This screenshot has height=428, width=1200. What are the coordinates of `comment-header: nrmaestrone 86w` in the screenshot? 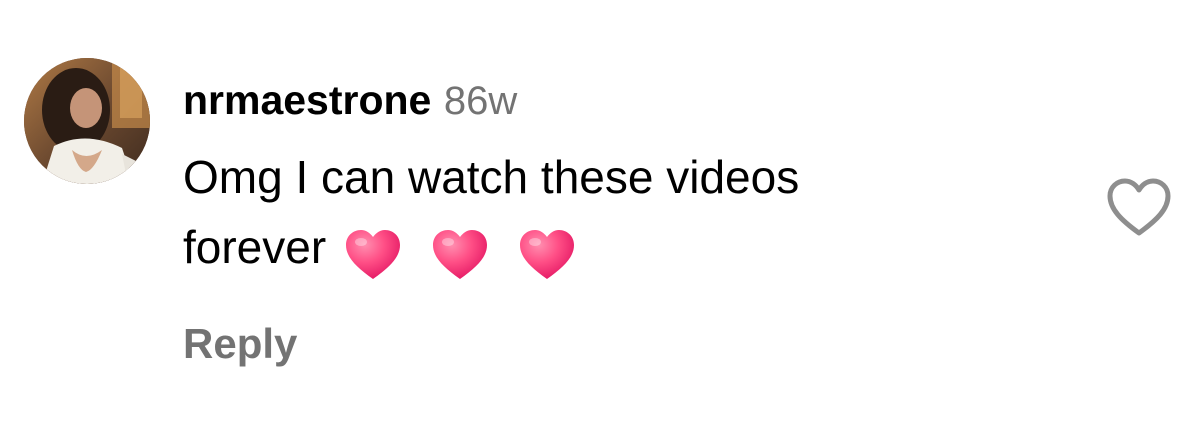 It's located at (350, 105).